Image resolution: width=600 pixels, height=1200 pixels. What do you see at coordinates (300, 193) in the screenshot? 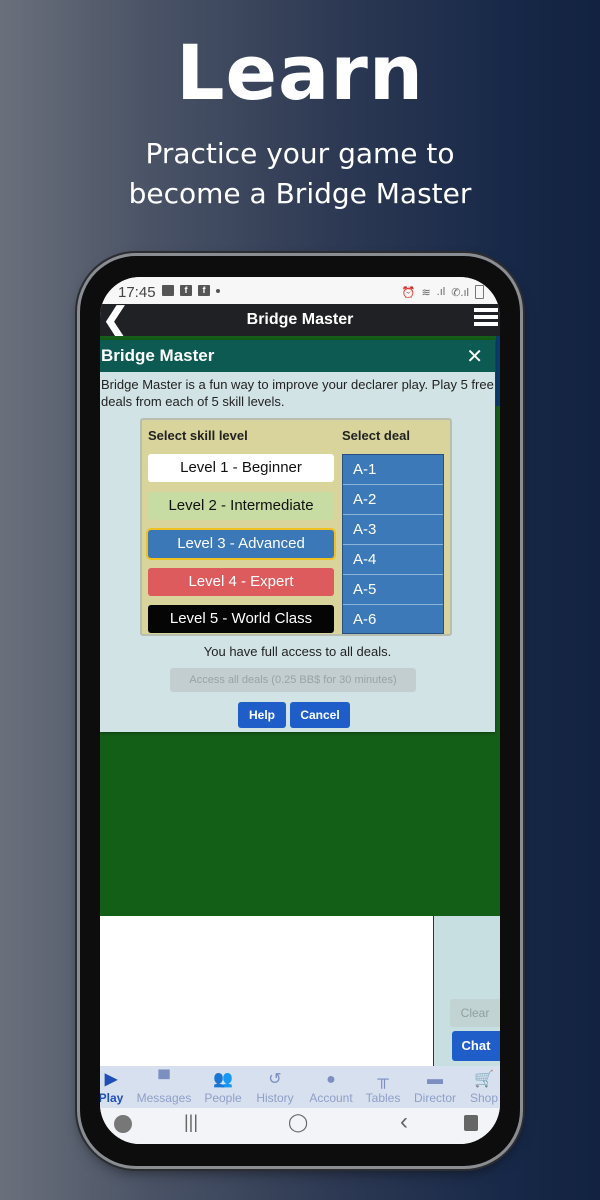
I see `hero-subtitle-line-2: become a Bridge Master` at bounding box center [300, 193].